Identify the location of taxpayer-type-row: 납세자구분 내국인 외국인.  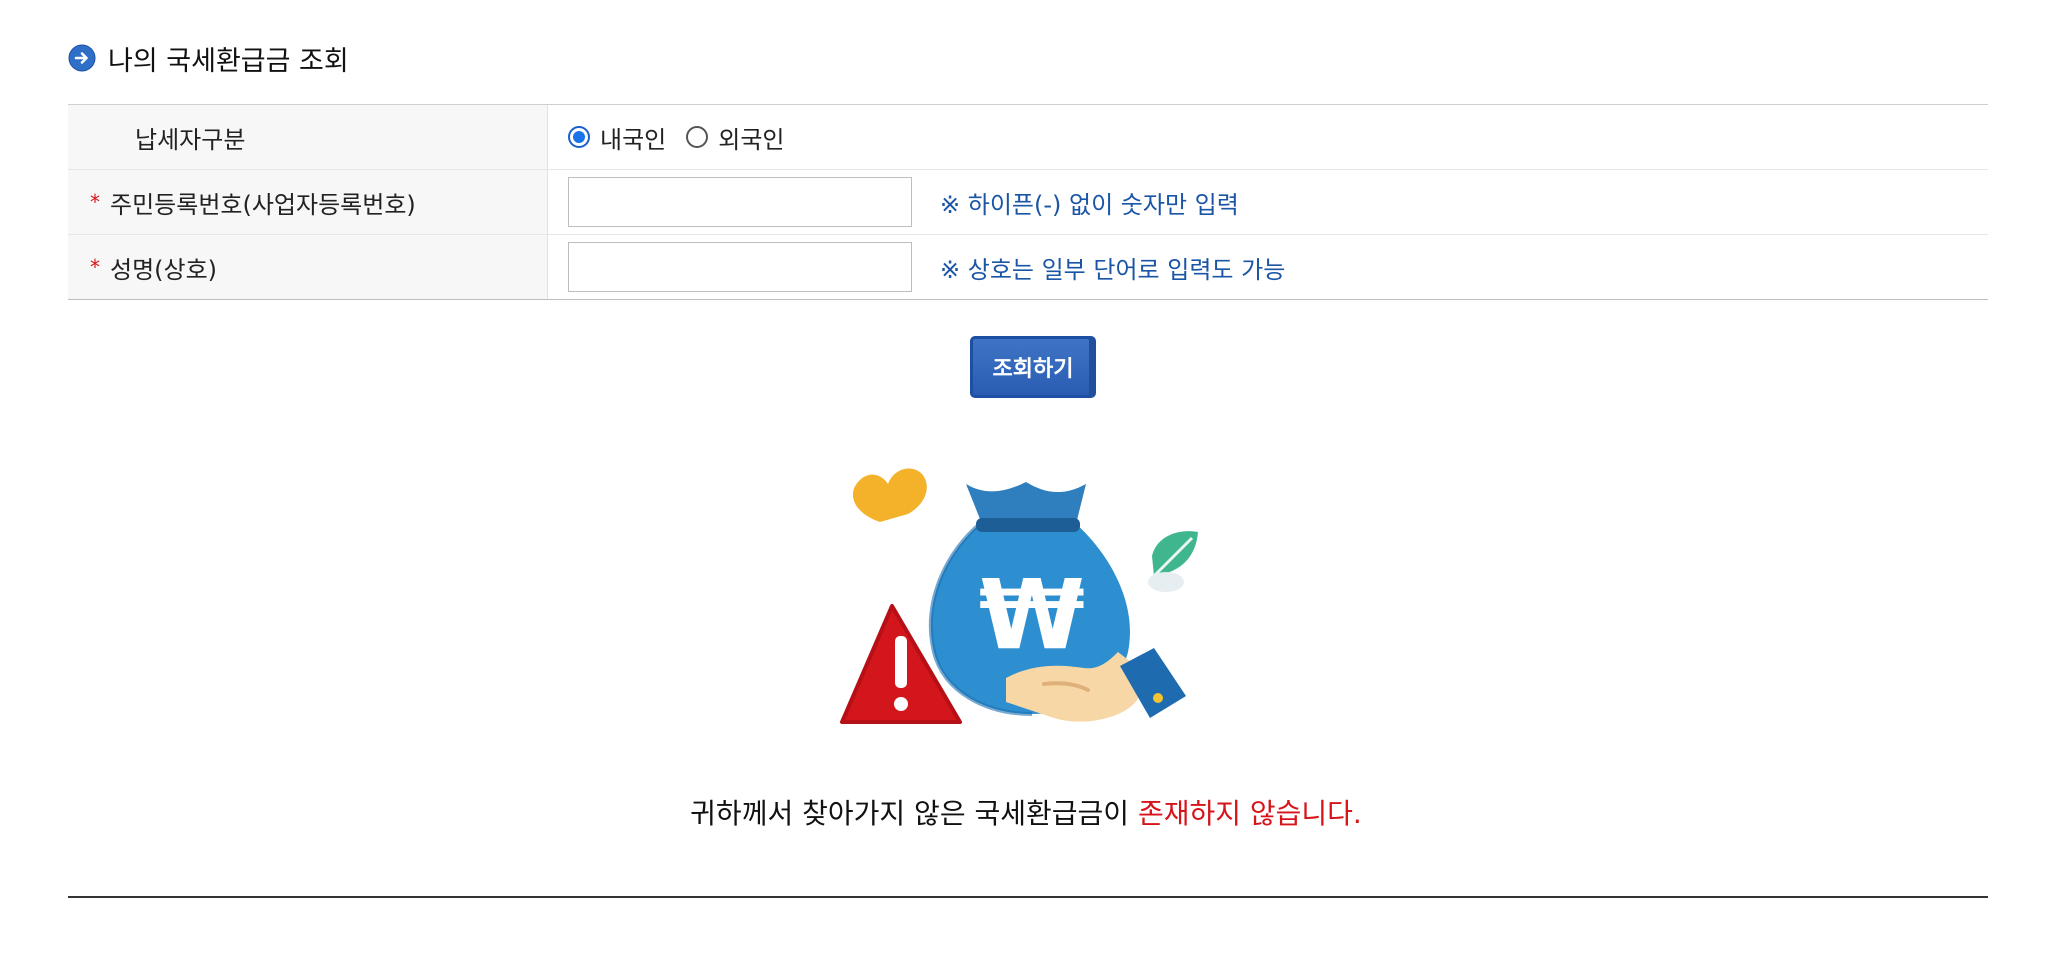
(1028, 137).